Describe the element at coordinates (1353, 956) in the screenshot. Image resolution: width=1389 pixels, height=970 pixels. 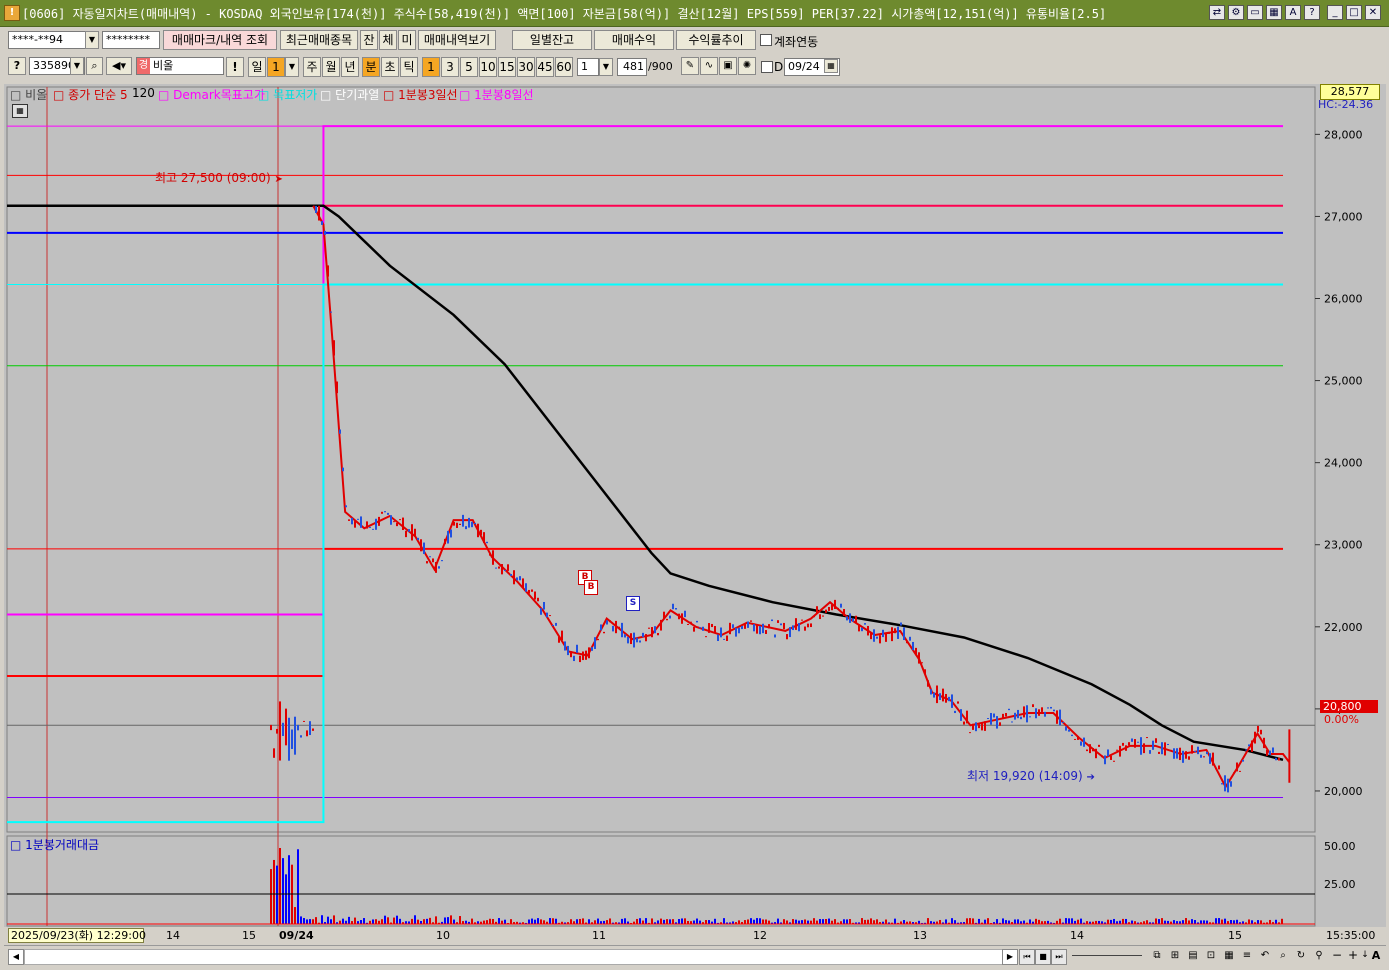
I see `zoom-in-icon: +` at that location.